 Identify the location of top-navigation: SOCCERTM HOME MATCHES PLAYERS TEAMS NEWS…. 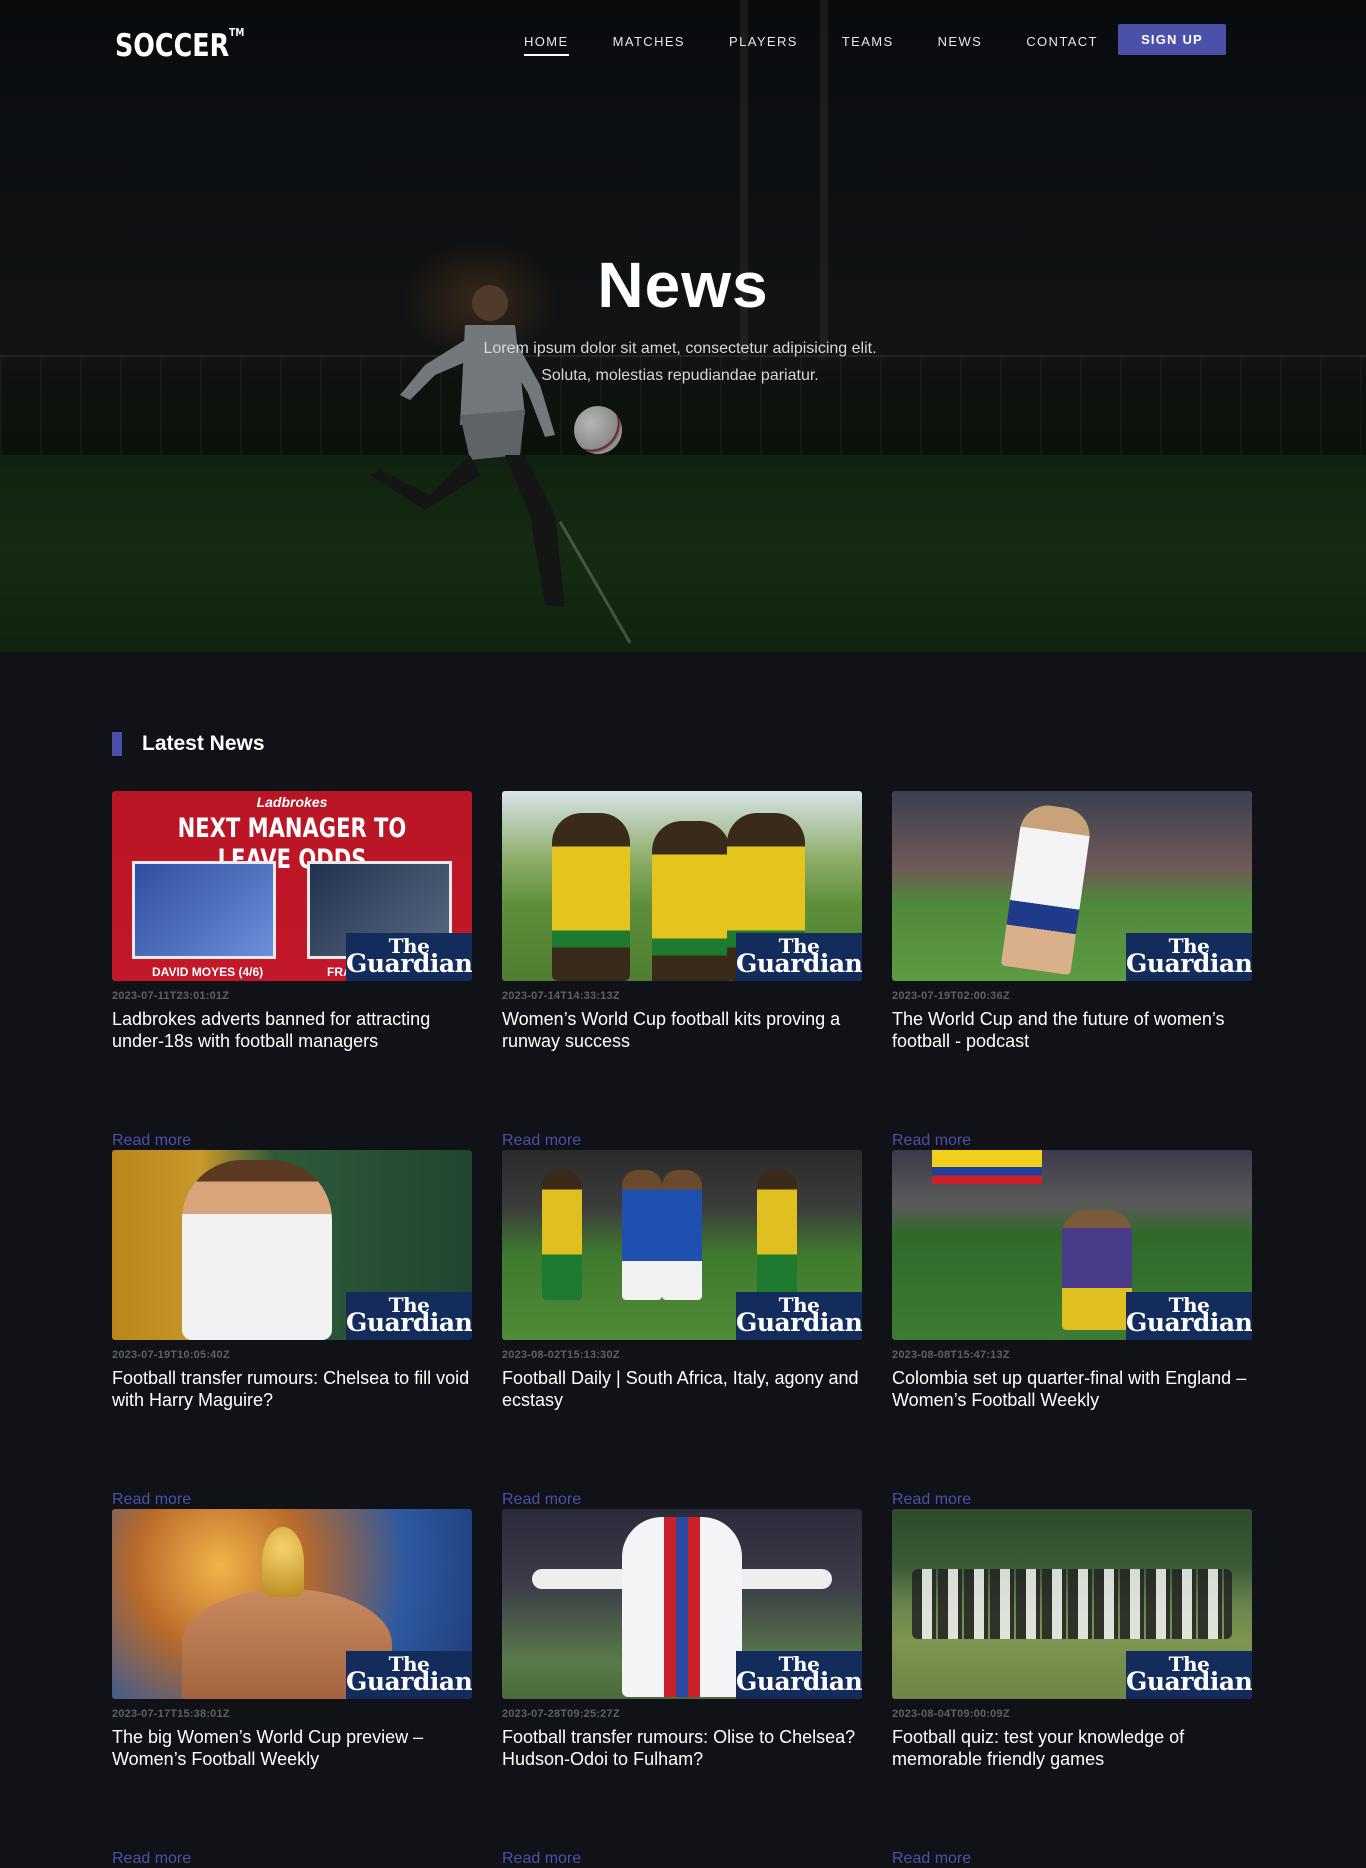
(683, 40).